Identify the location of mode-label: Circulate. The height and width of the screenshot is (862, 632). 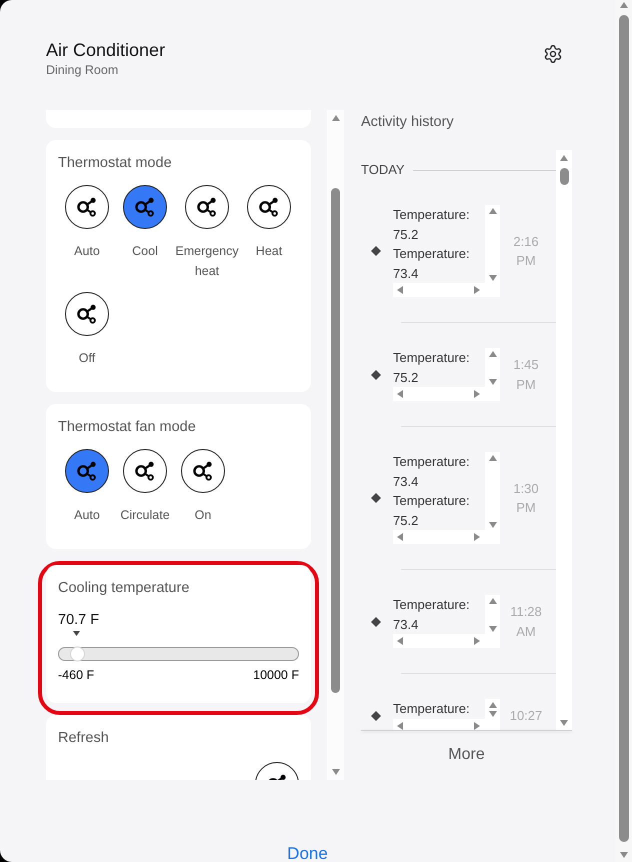
(145, 515).